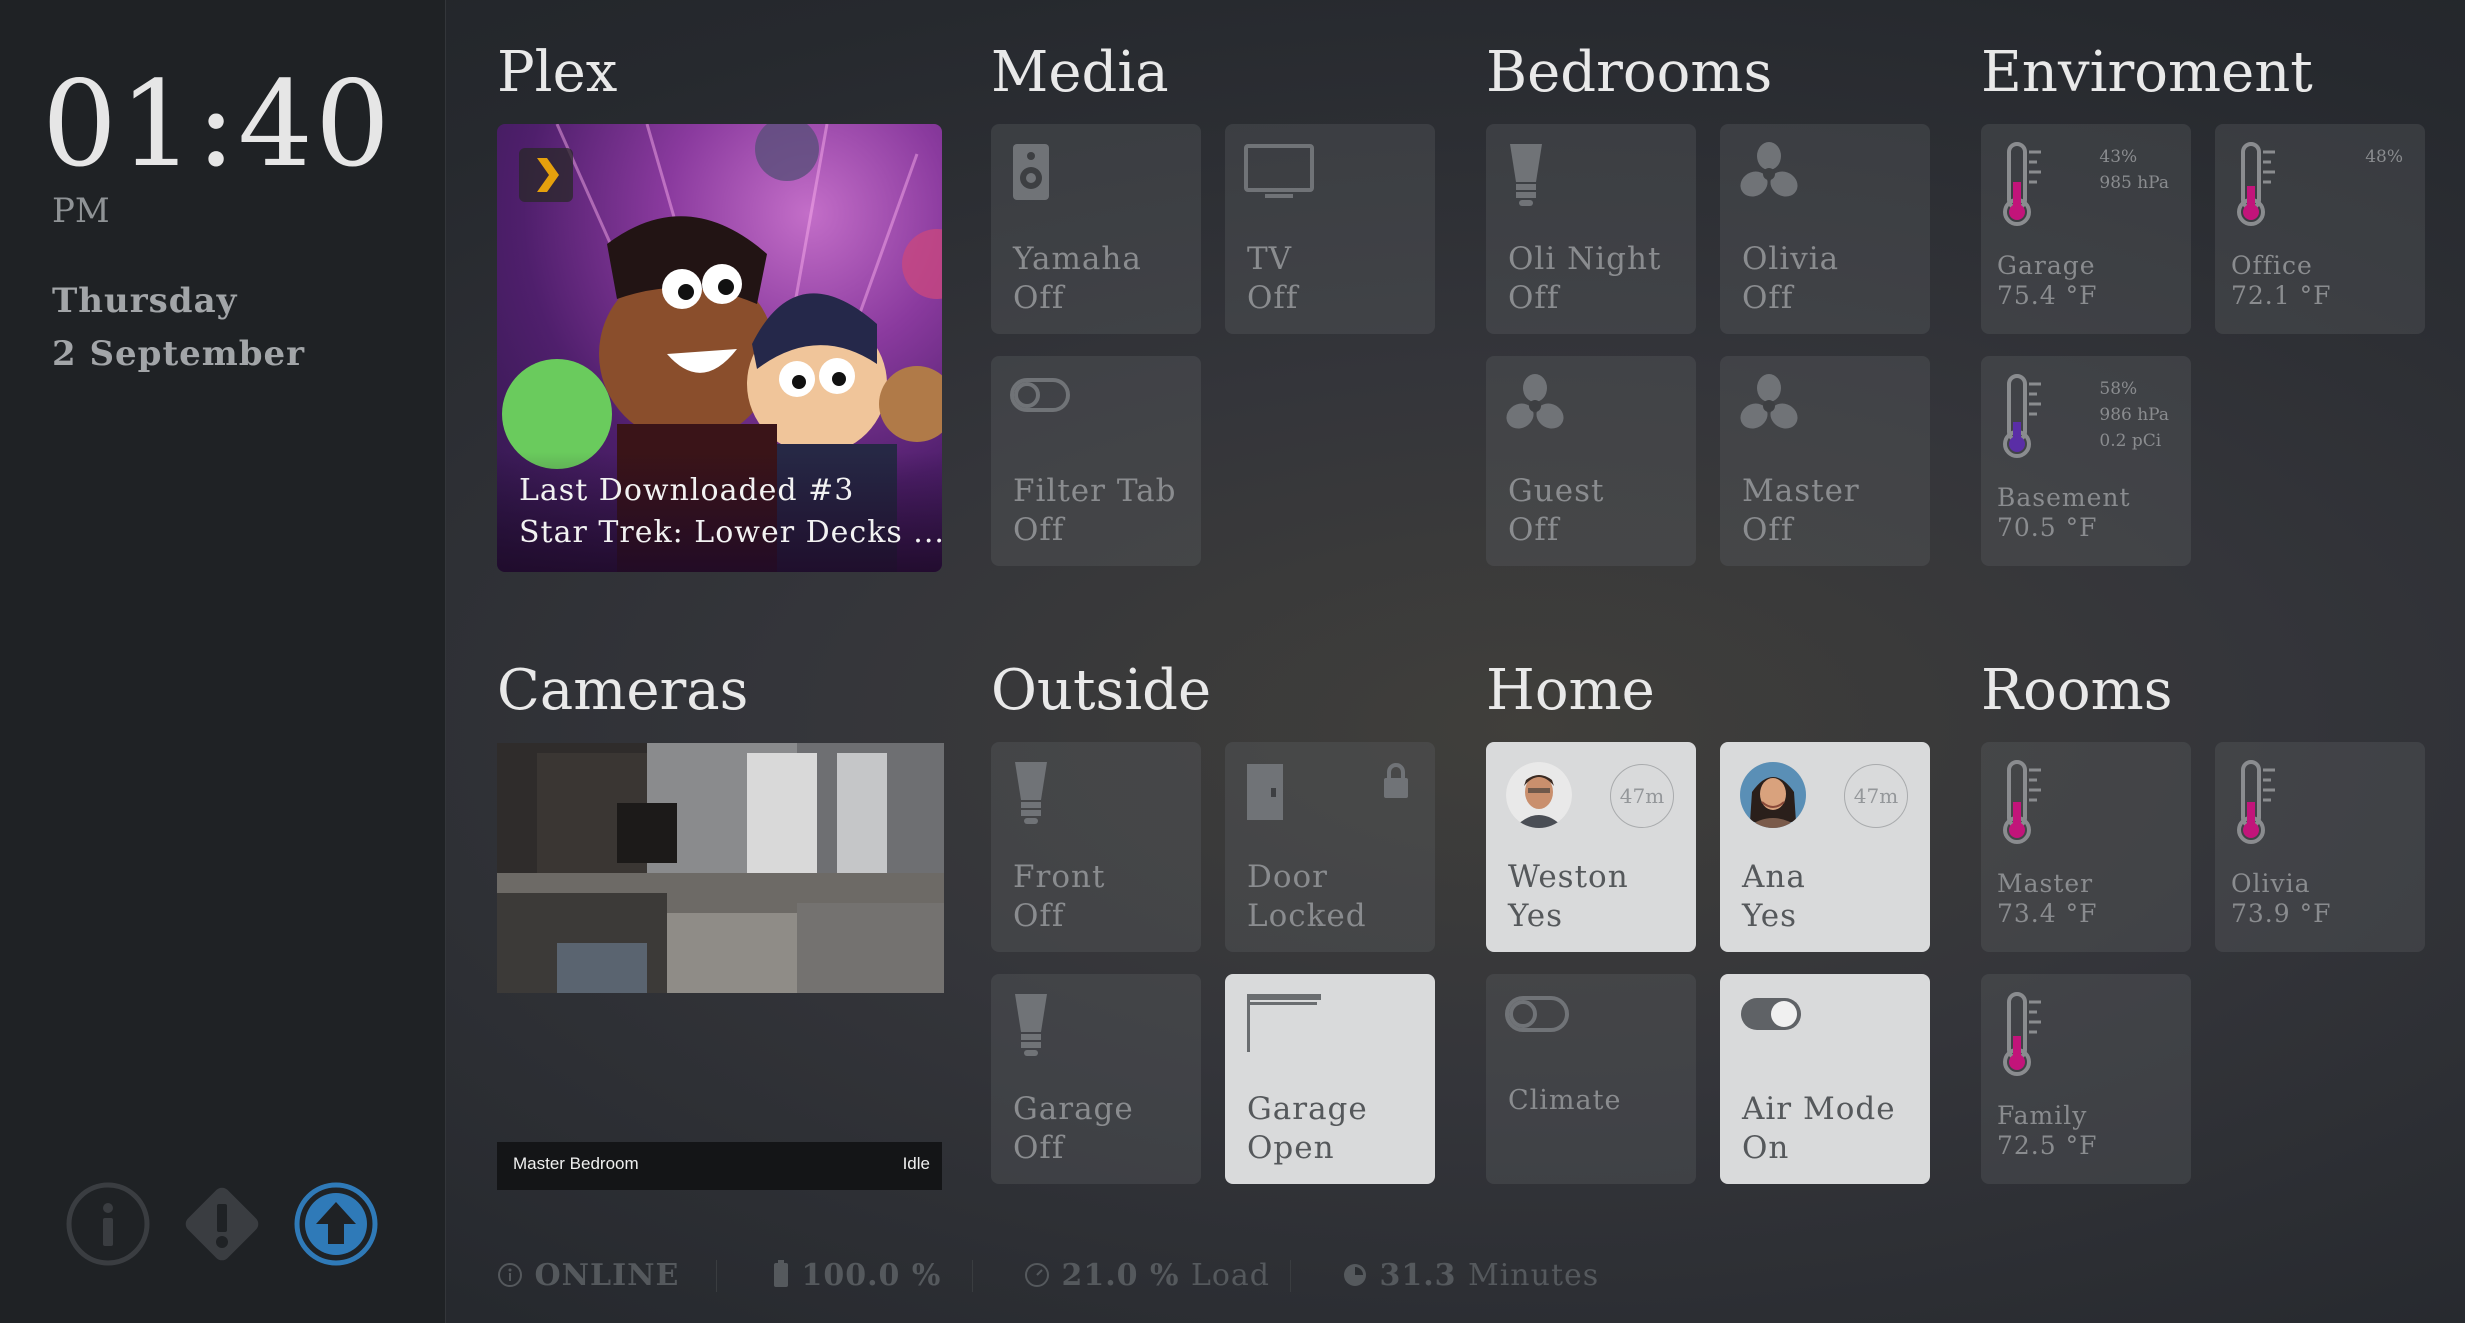 The width and height of the screenshot is (2465, 1323). Describe the element at coordinates (1291, 1148) in the screenshot. I see `tile-state: Open` at that location.